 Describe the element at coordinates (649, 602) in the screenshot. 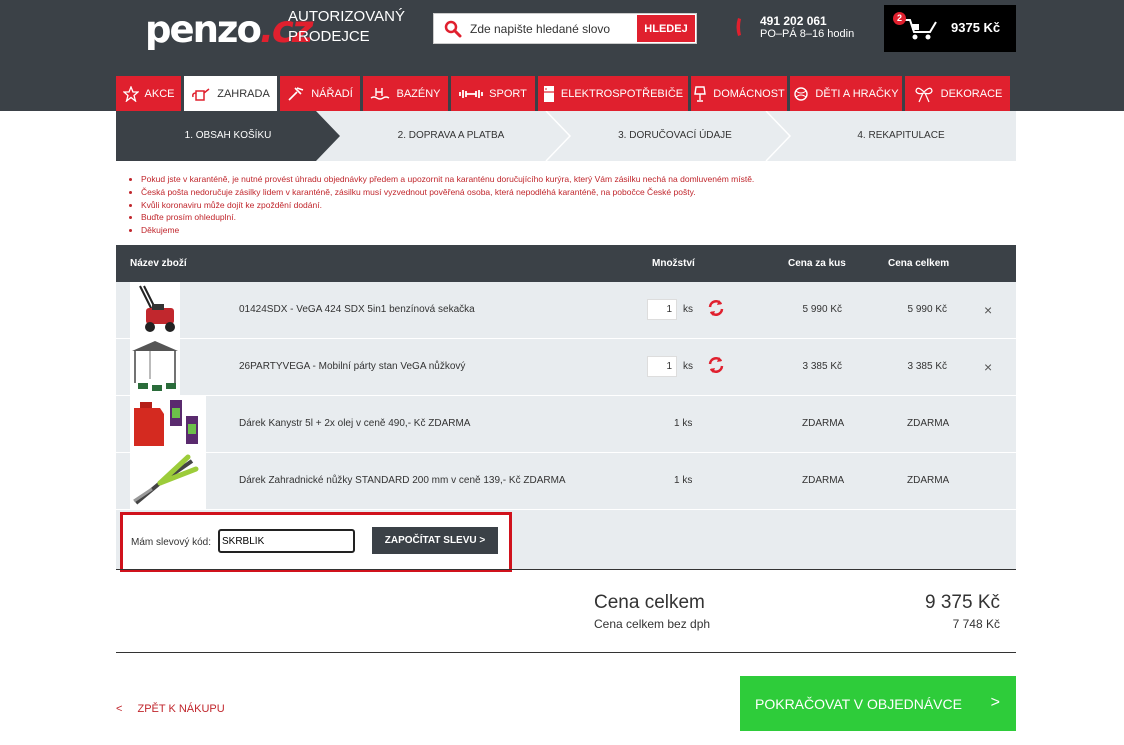

I see `total-label: Cena celkem` at that location.